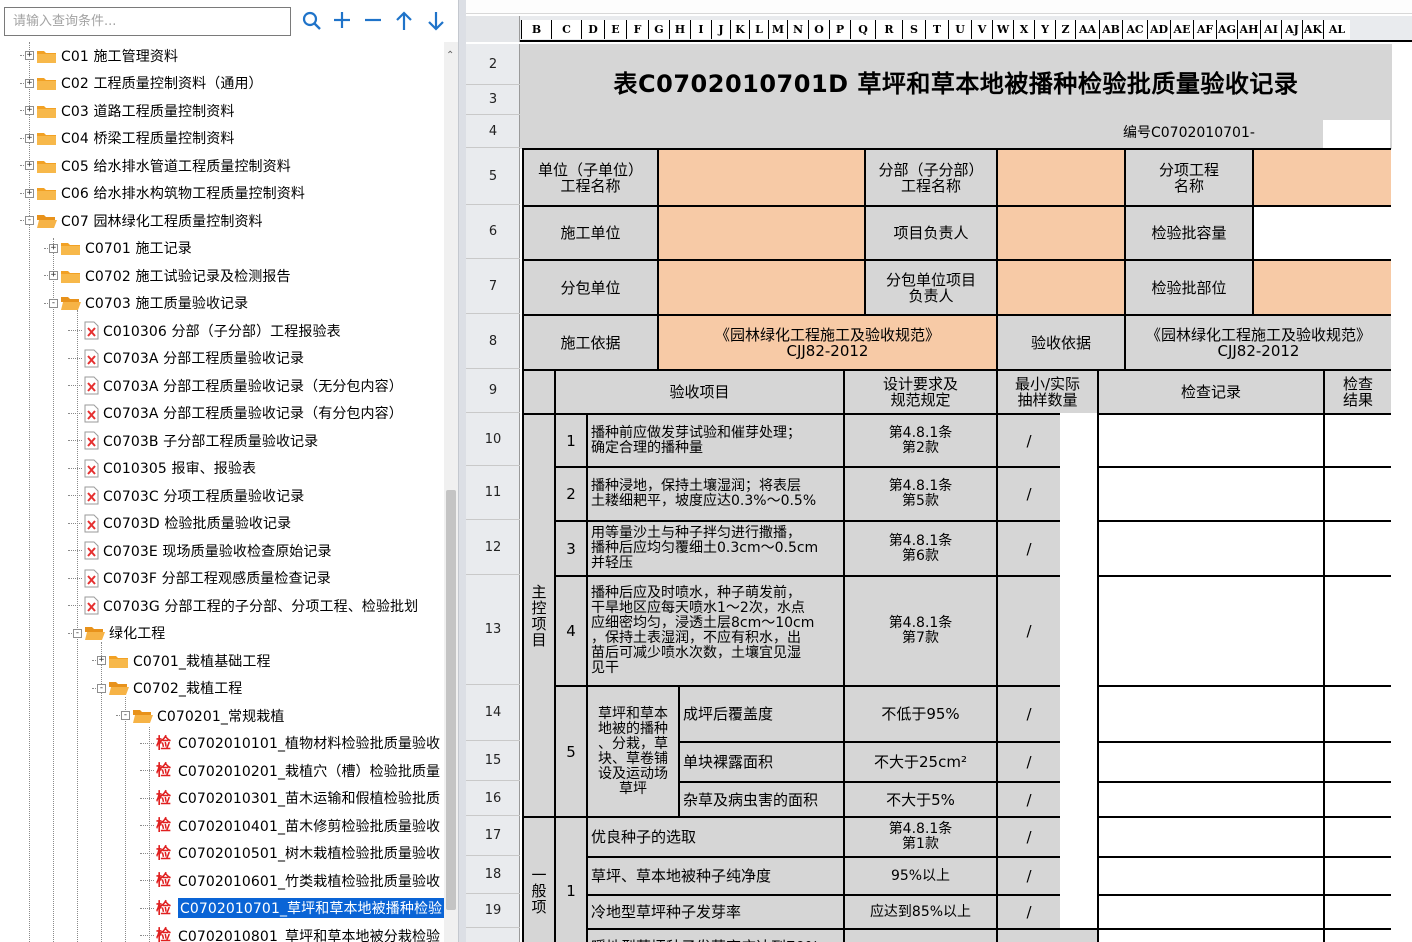 Image resolution: width=1412 pixels, height=942 pixels. What do you see at coordinates (127, 110) in the screenshot?
I see `tree-node: C03 道路工程质量控制资料` at bounding box center [127, 110].